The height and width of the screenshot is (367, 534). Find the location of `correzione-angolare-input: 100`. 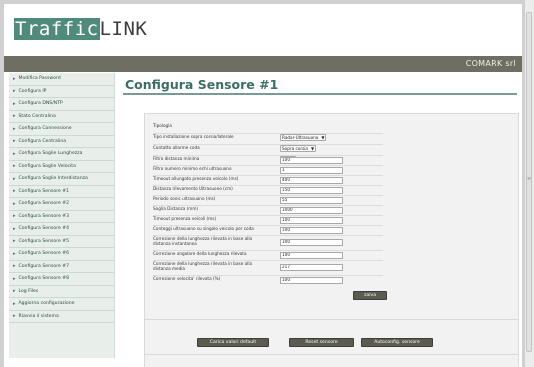

correzione-angolare-input: 100 is located at coordinates (311, 255).